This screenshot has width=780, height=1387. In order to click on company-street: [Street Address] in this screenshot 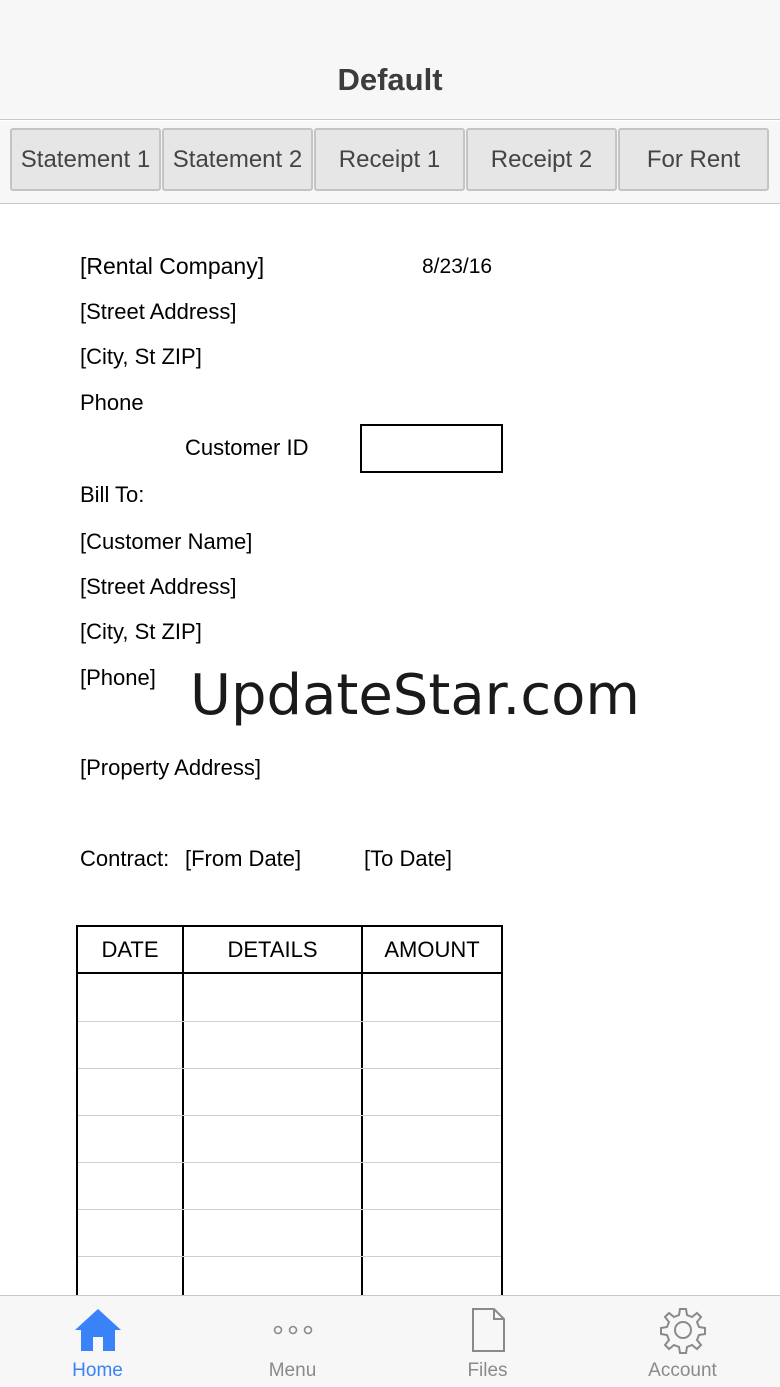, I will do `click(158, 312)`.